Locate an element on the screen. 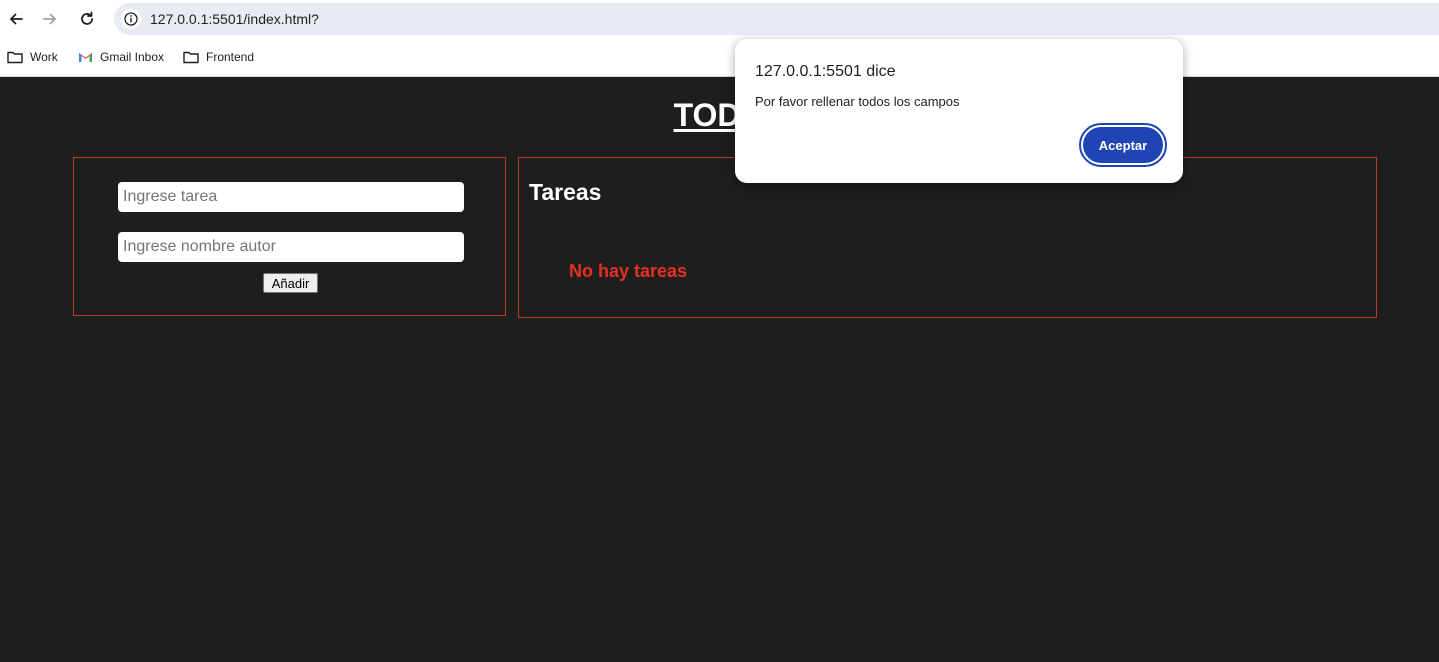 The height and width of the screenshot is (662, 1439). accept-button: Aceptar is located at coordinates (1123, 145).